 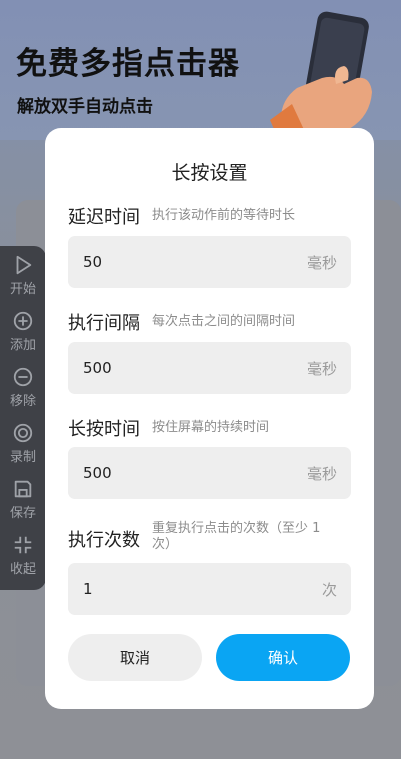 I want to click on repeat-count-label: 执行次数, so click(x=104, y=540).